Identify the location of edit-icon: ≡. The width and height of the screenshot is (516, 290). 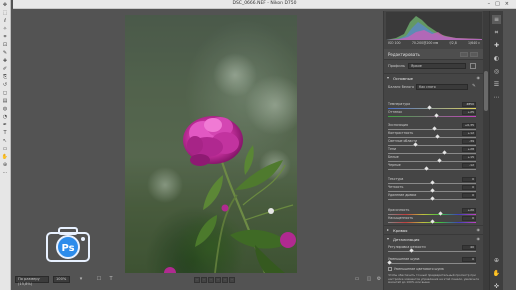
(496, 19).